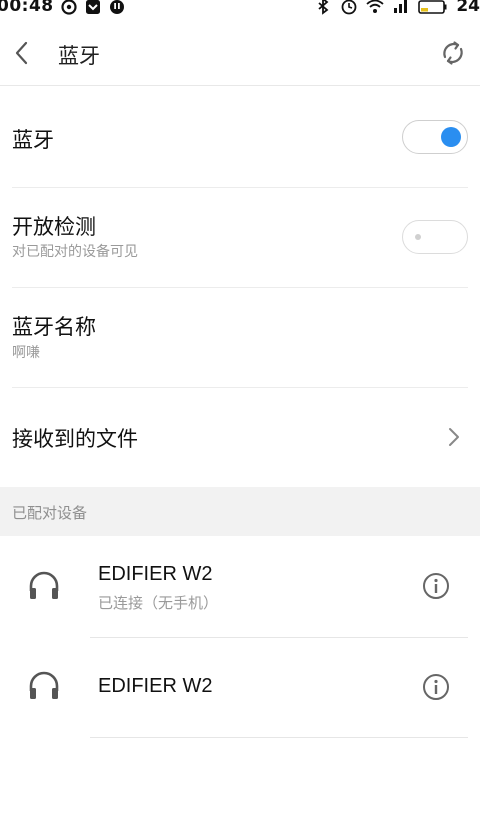 This screenshot has width=480, height=829. I want to click on bluetooth-status-icon, so click(323, 7).